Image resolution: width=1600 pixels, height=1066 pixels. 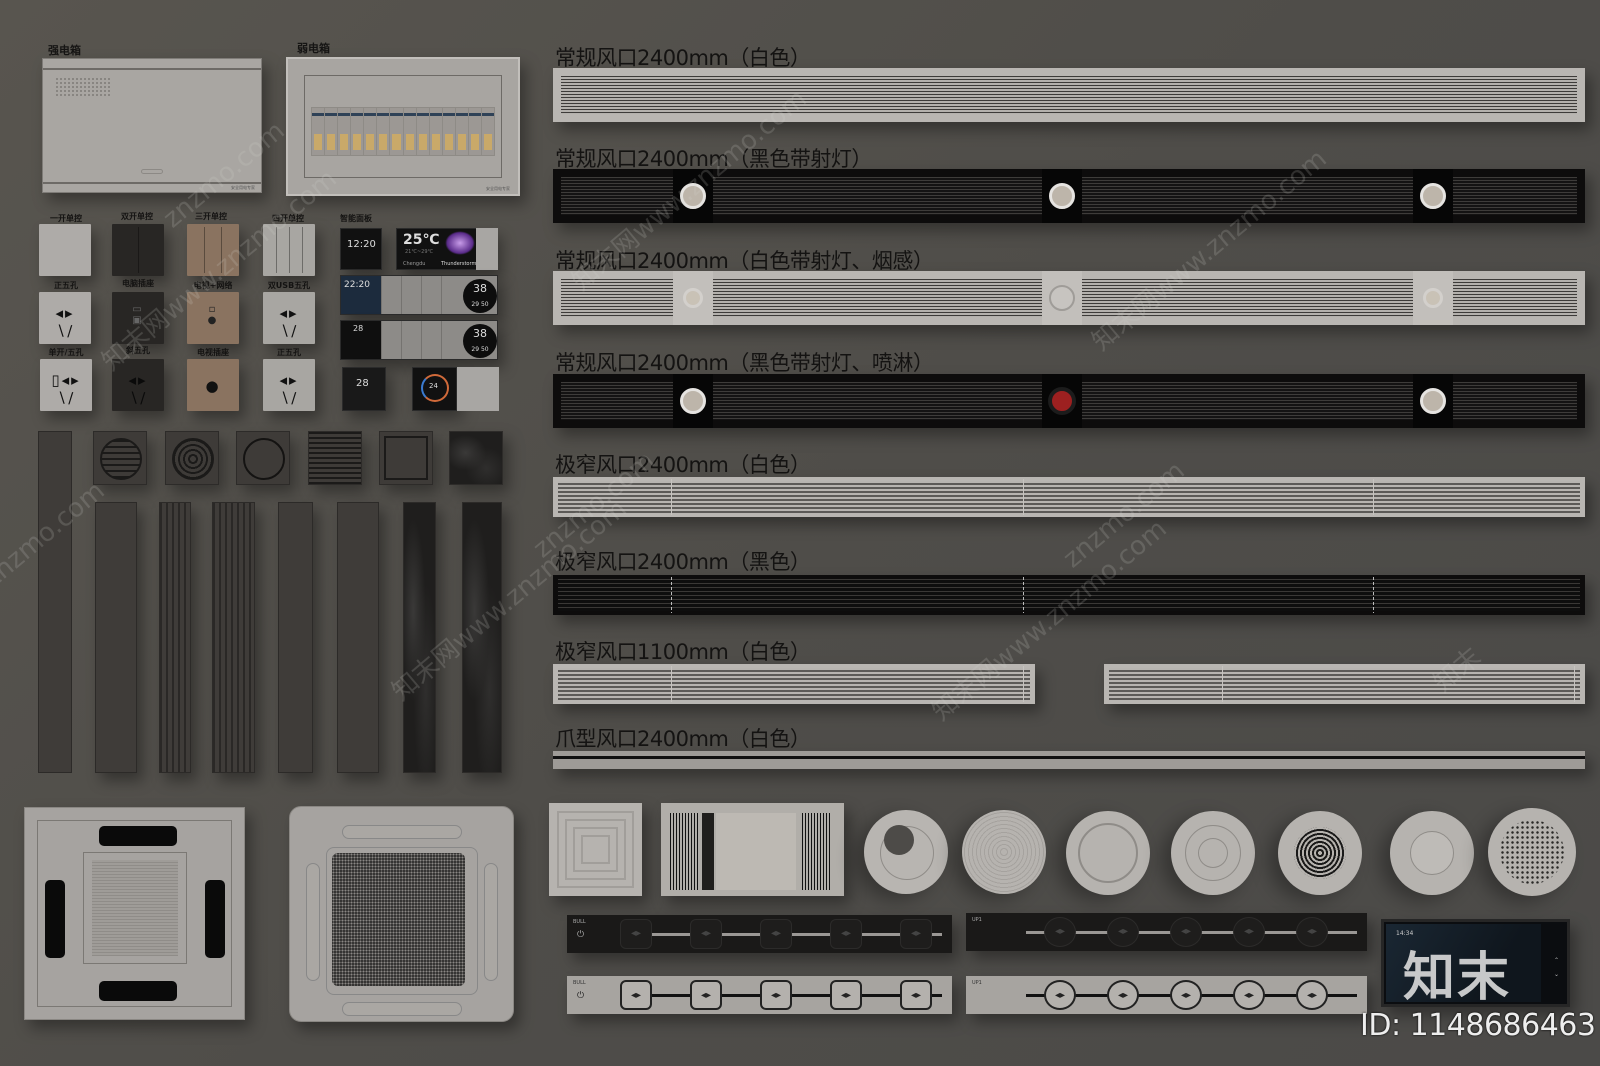 I want to click on floor-drain-tile, so click(x=406, y=458).